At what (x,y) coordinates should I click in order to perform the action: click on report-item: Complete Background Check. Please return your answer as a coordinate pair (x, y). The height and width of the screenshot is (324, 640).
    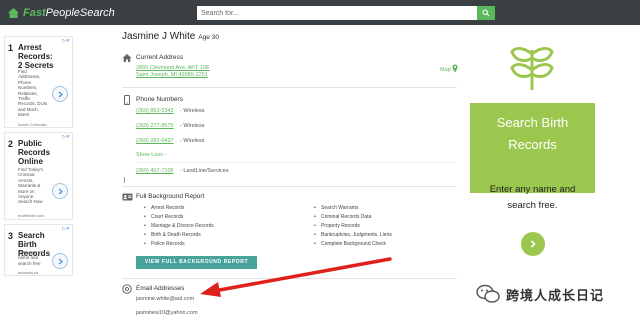
    Looking at the image, I should click on (350, 244).